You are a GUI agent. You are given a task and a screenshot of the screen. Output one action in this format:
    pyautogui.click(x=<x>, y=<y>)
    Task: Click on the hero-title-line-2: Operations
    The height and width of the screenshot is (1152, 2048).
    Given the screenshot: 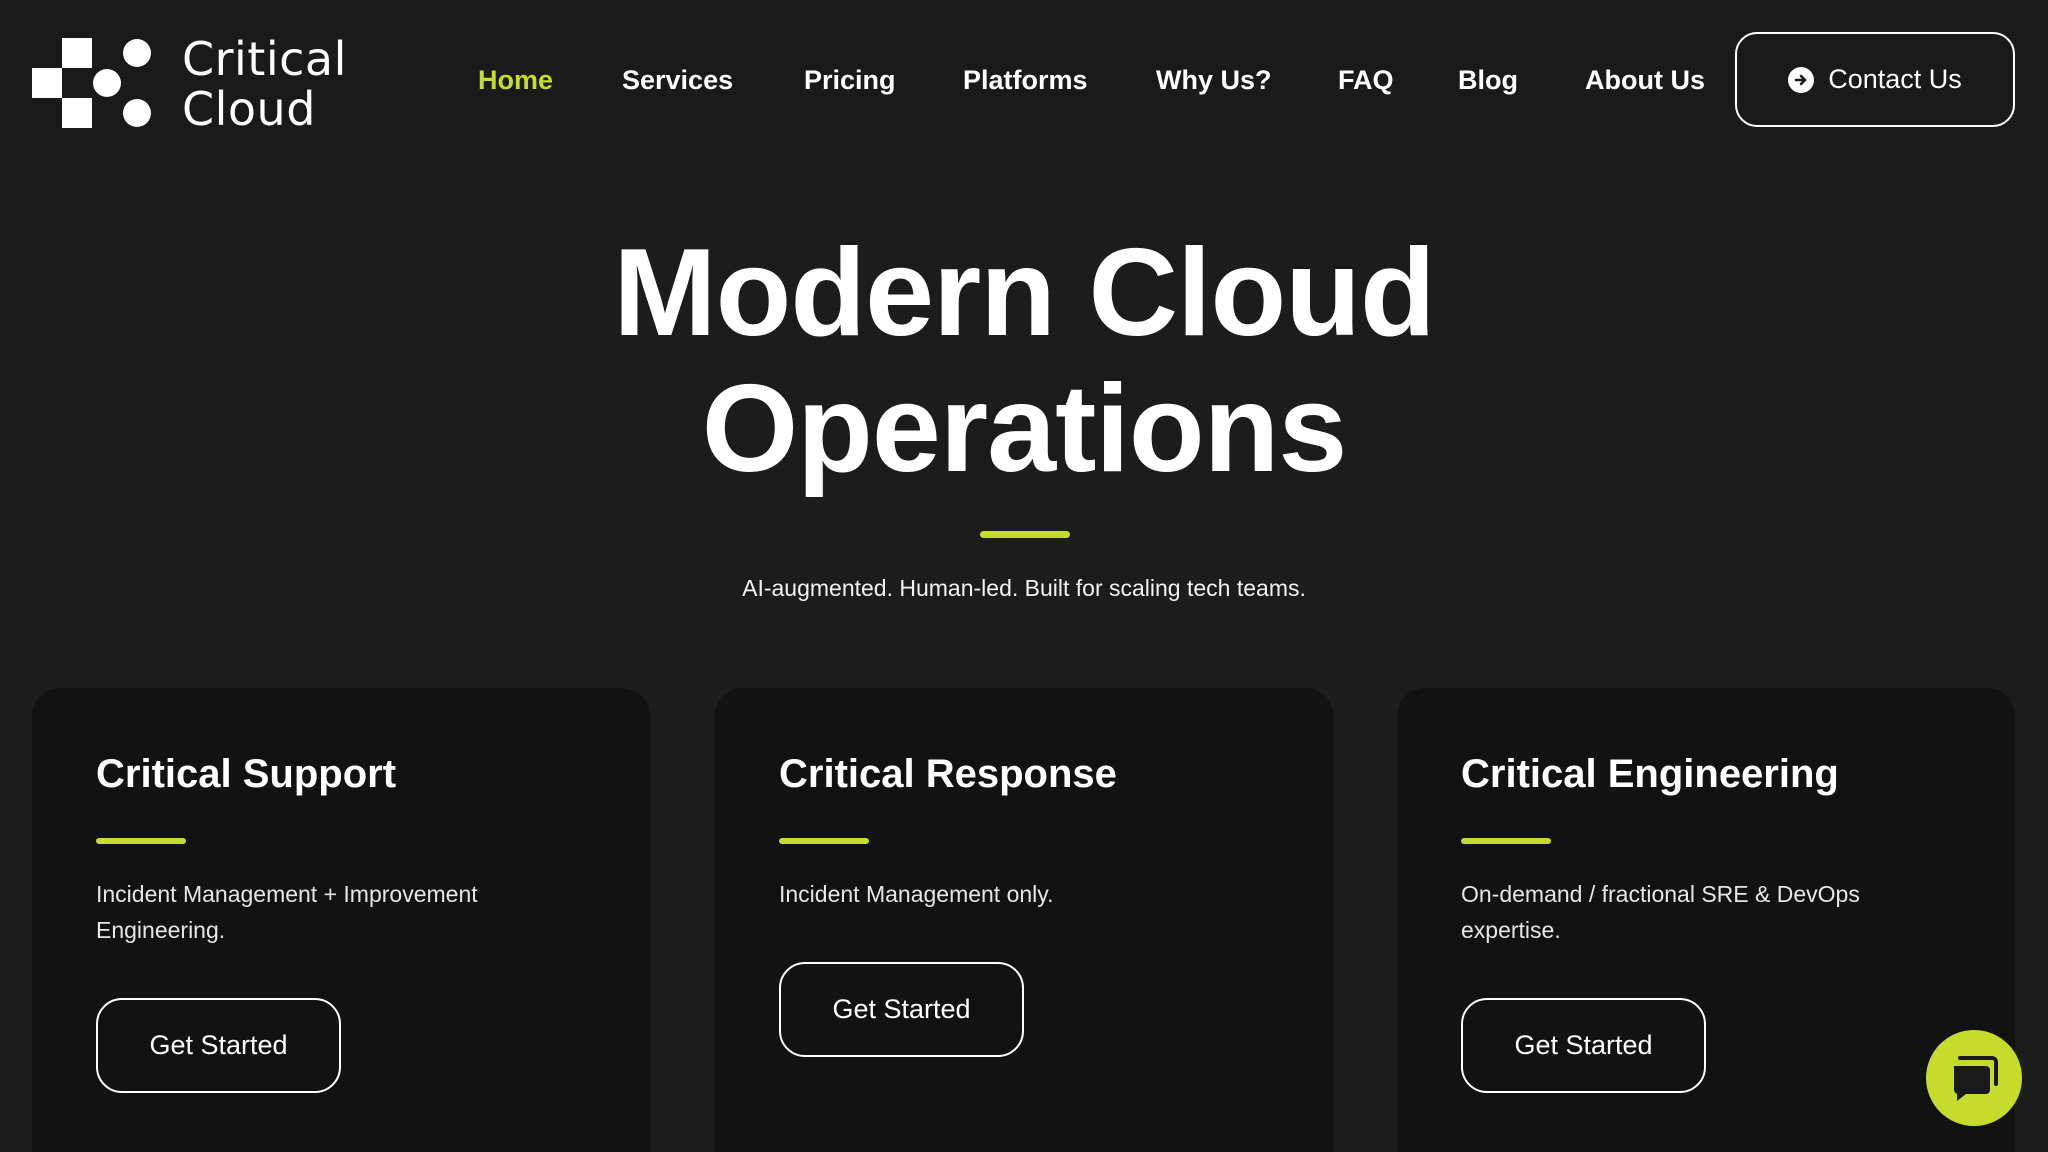 What is the action you would take?
    pyautogui.click(x=1024, y=429)
    